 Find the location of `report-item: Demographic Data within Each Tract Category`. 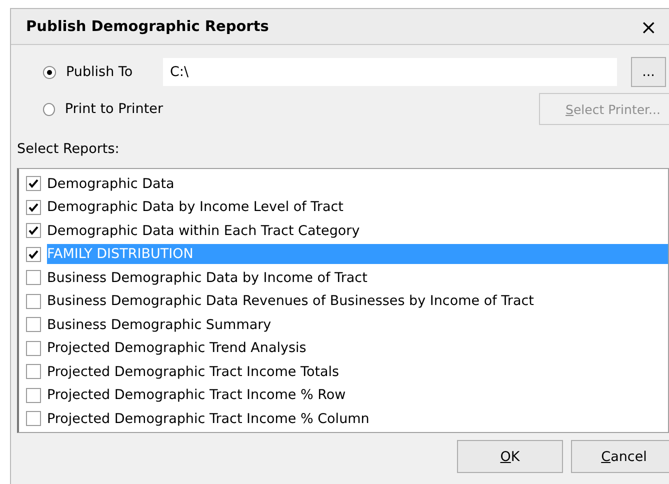

report-item: Demographic Data within Each Tract Category is located at coordinates (357, 230).